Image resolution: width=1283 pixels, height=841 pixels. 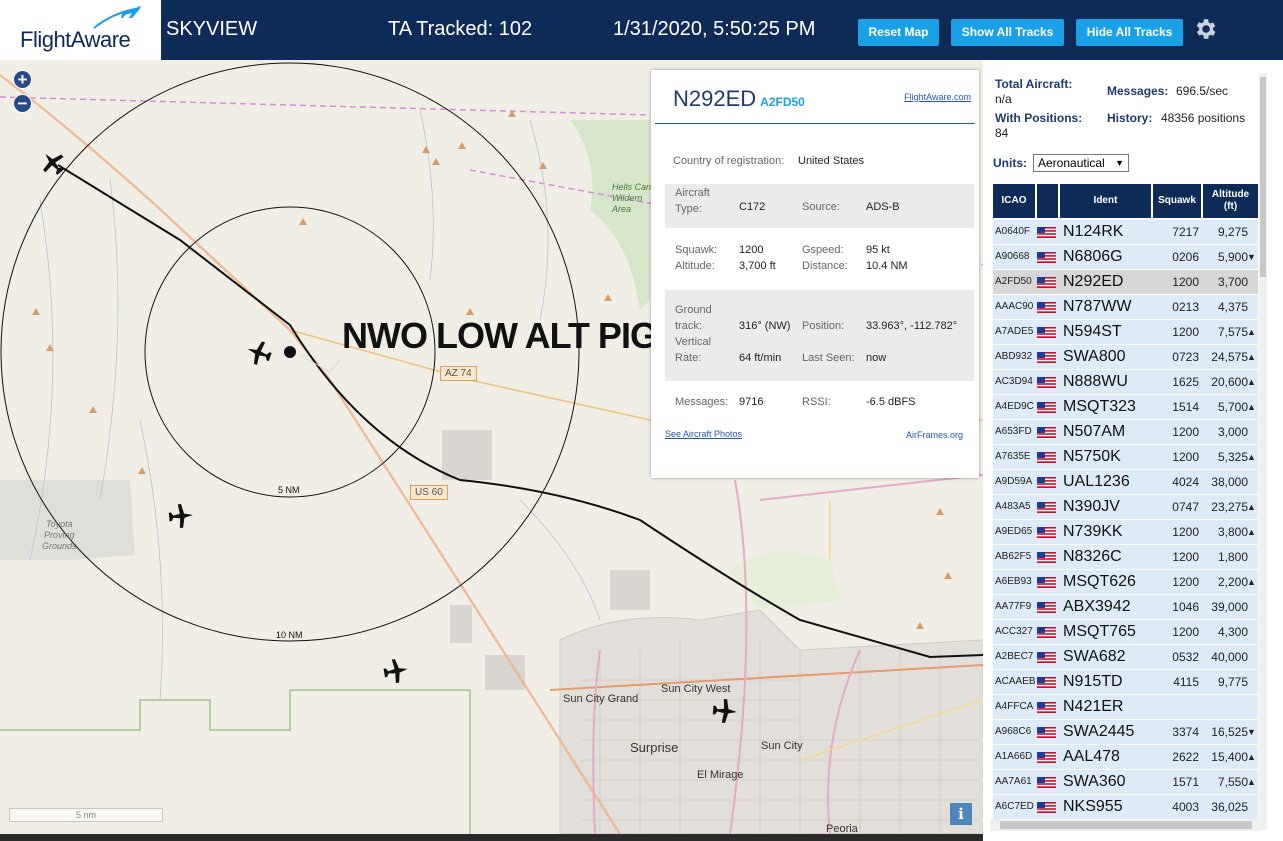 What do you see at coordinates (1125, 357) in the screenshot?
I see `table-row: ABD932 SWA800 0723 24,575 ▲` at bounding box center [1125, 357].